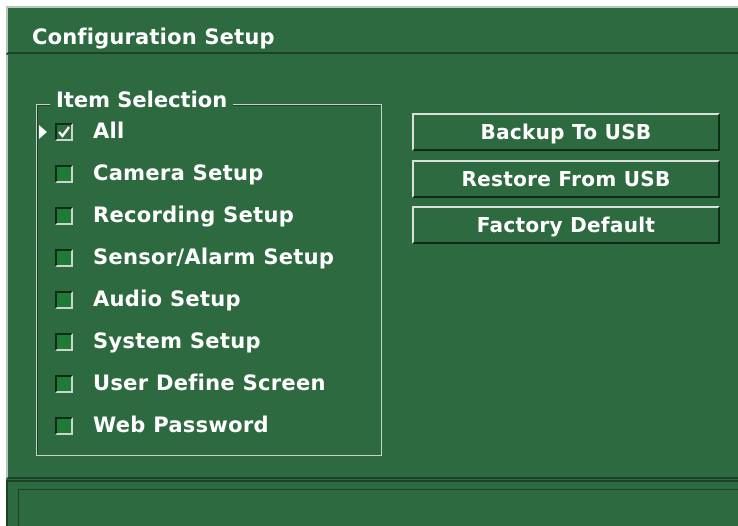 This screenshot has height=526, width=738. I want to click on item-camera-setup-label: Camera Setup, so click(178, 173).